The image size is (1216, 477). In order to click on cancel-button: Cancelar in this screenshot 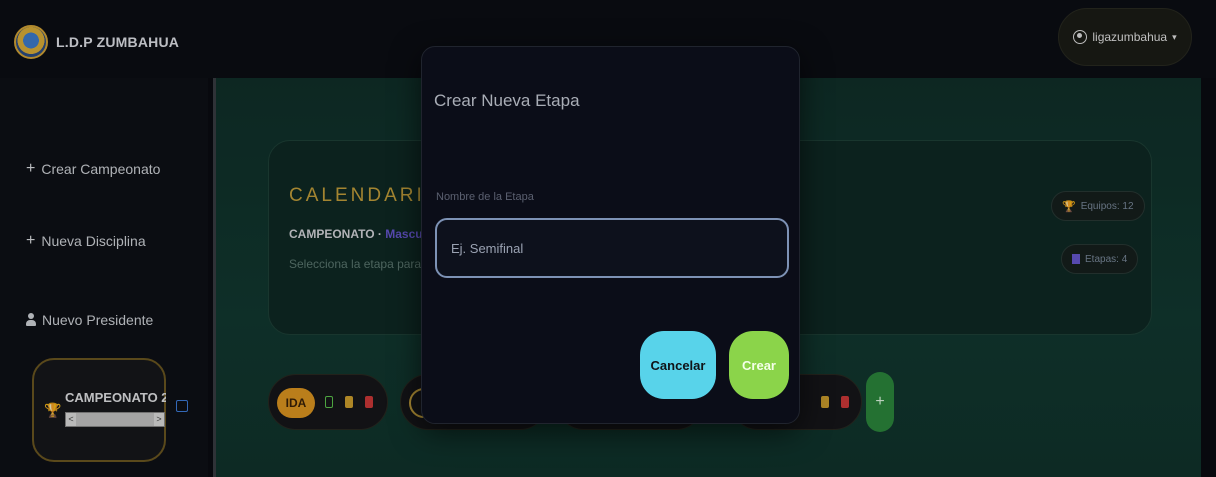, I will do `click(678, 365)`.